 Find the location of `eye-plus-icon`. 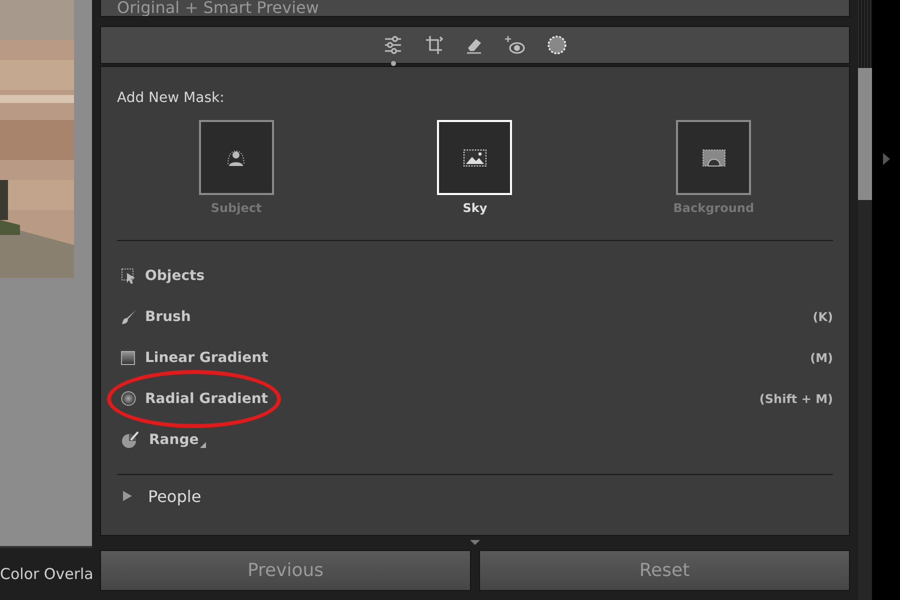

eye-plus-icon is located at coordinates (515, 45).